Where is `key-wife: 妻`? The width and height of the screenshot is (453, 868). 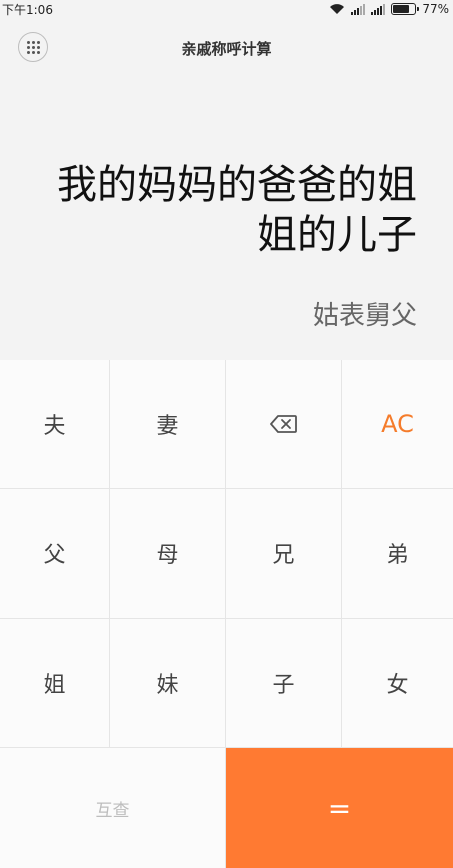
key-wife: 妻 is located at coordinates (168, 425).